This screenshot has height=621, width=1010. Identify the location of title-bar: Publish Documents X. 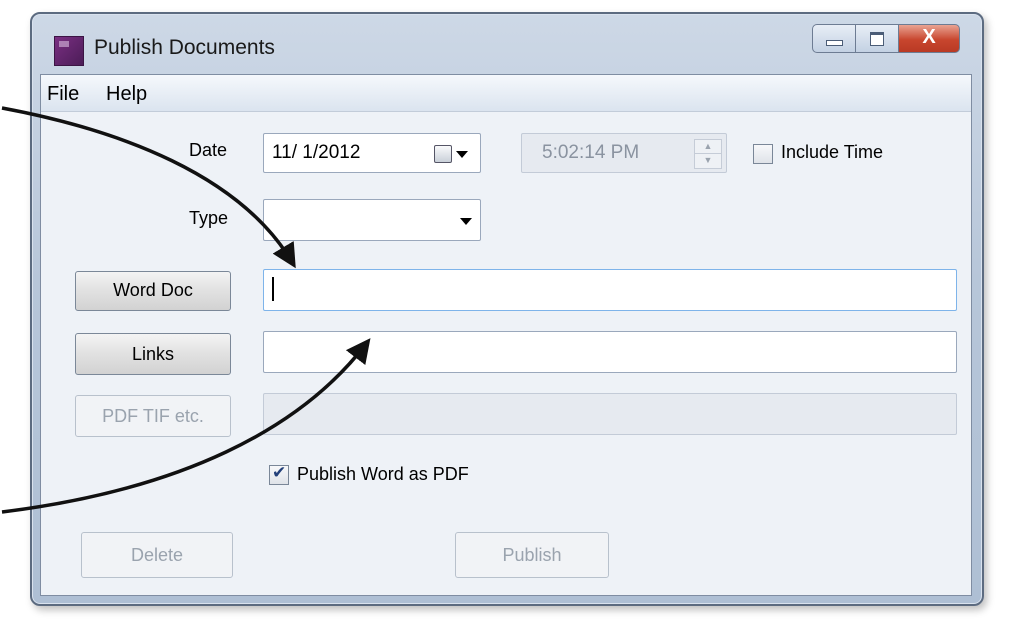
(507, 44).